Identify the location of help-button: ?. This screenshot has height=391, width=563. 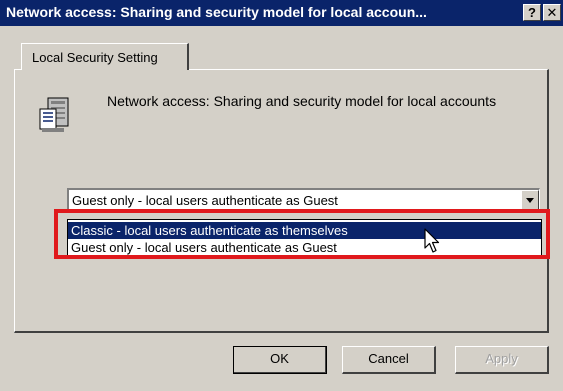
(532, 12).